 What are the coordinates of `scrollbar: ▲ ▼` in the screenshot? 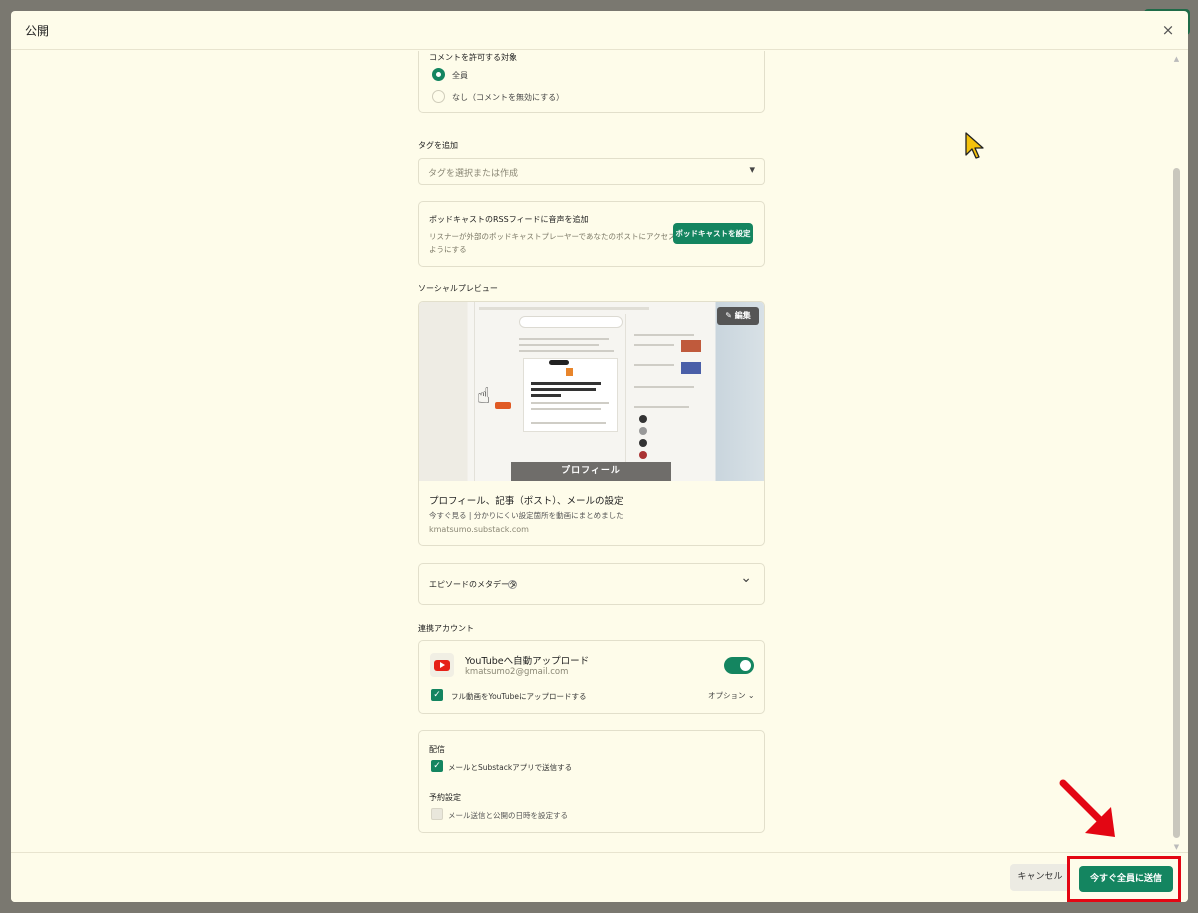 It's located at (1176, 453).